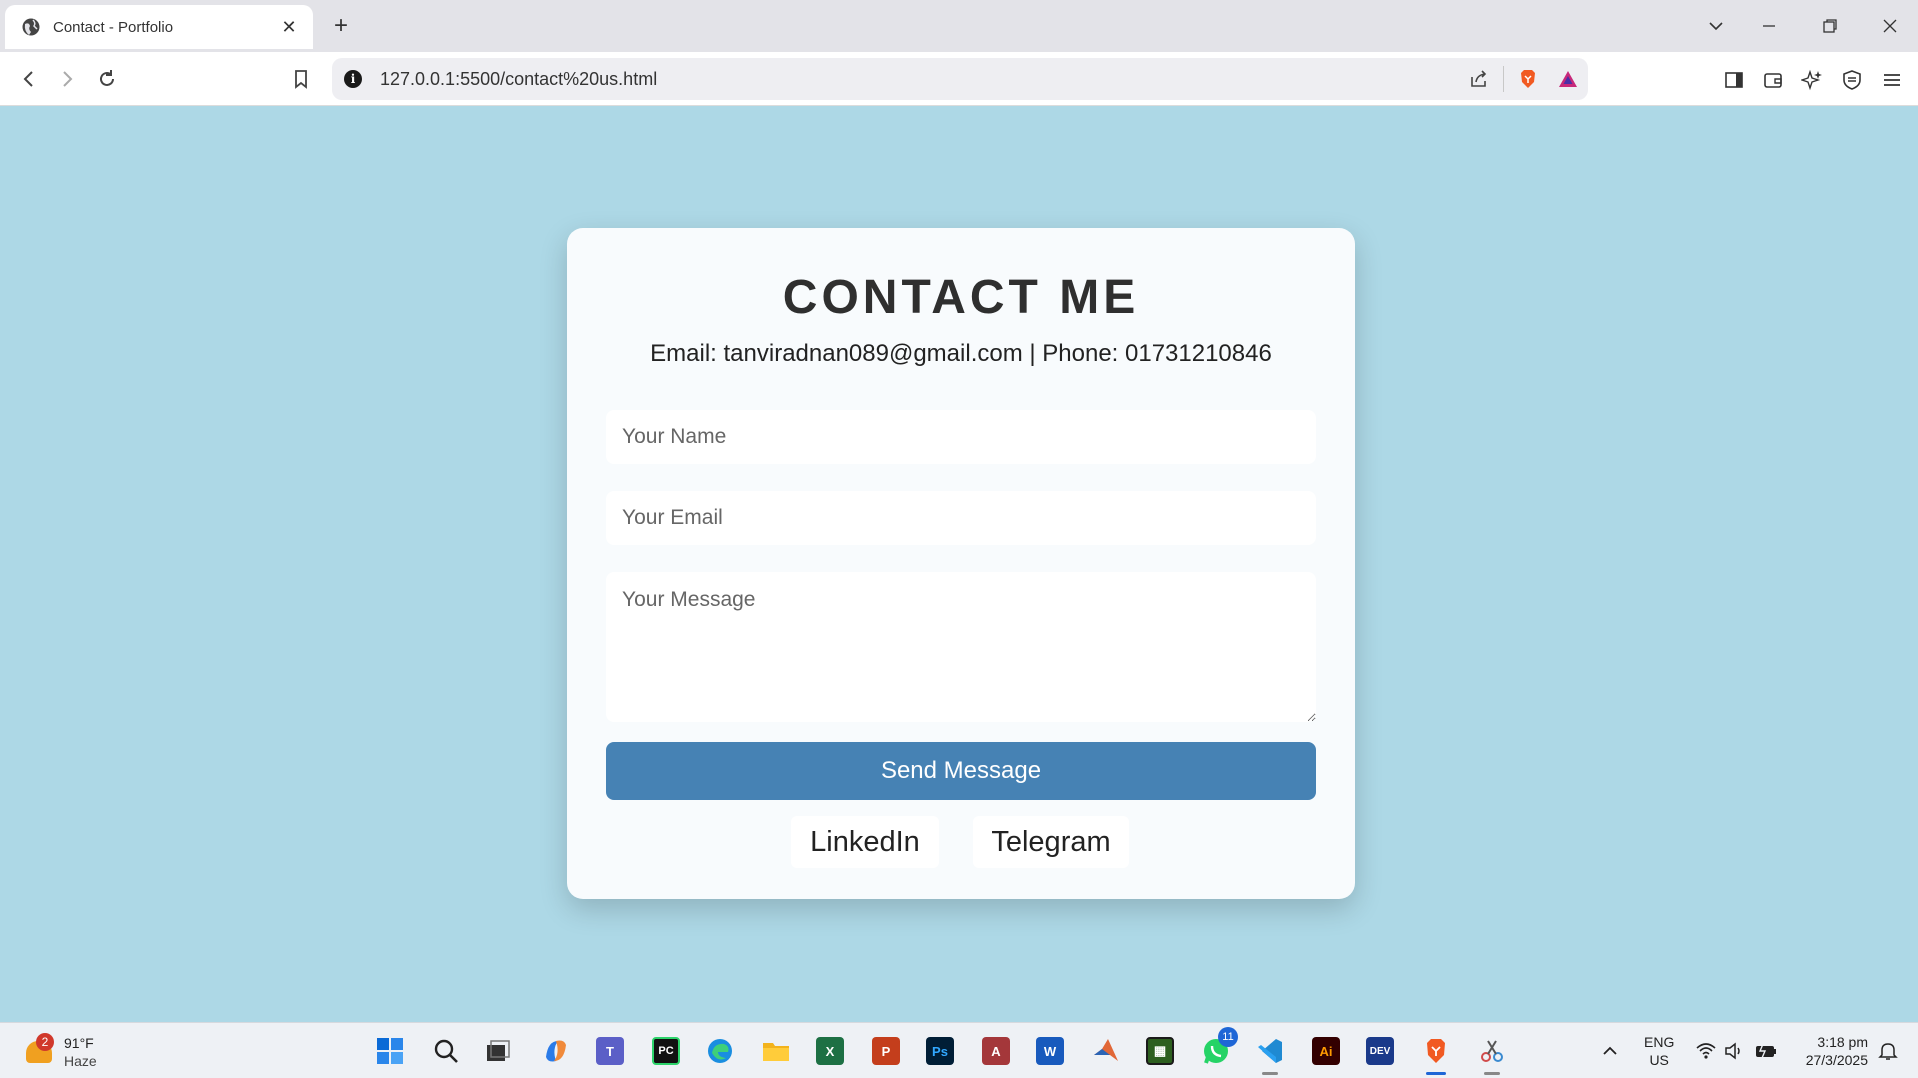  I want to click on reload-icon, so click(107, 79).